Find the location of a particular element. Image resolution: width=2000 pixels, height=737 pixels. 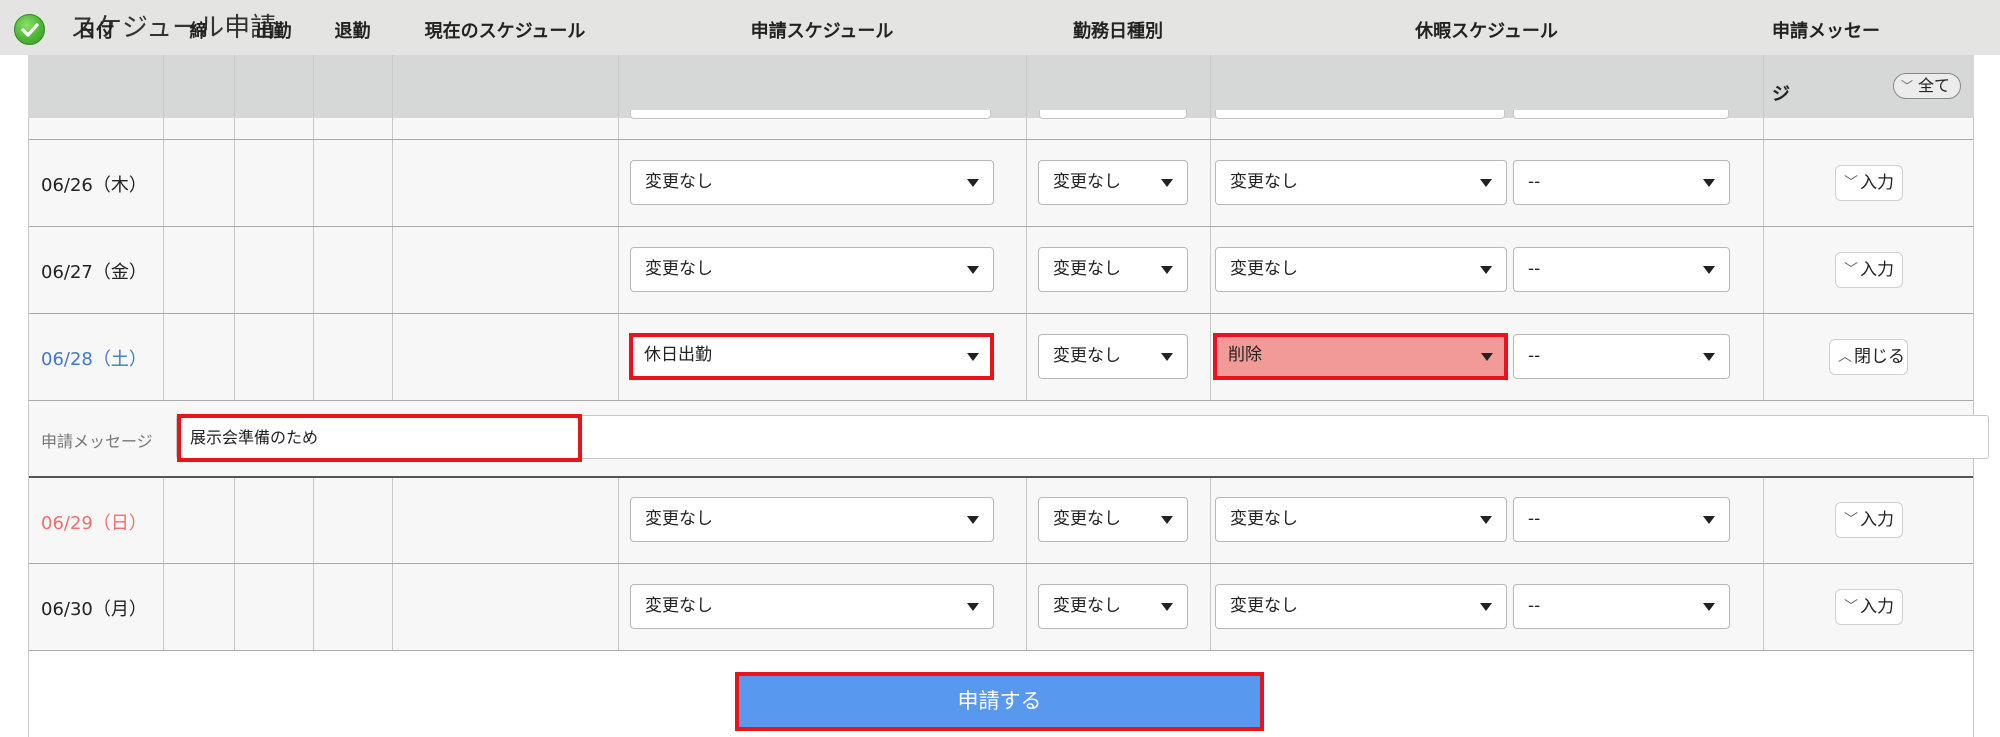

expand-all-button: ﹀ 全て is located at coordinates (1927, 86).